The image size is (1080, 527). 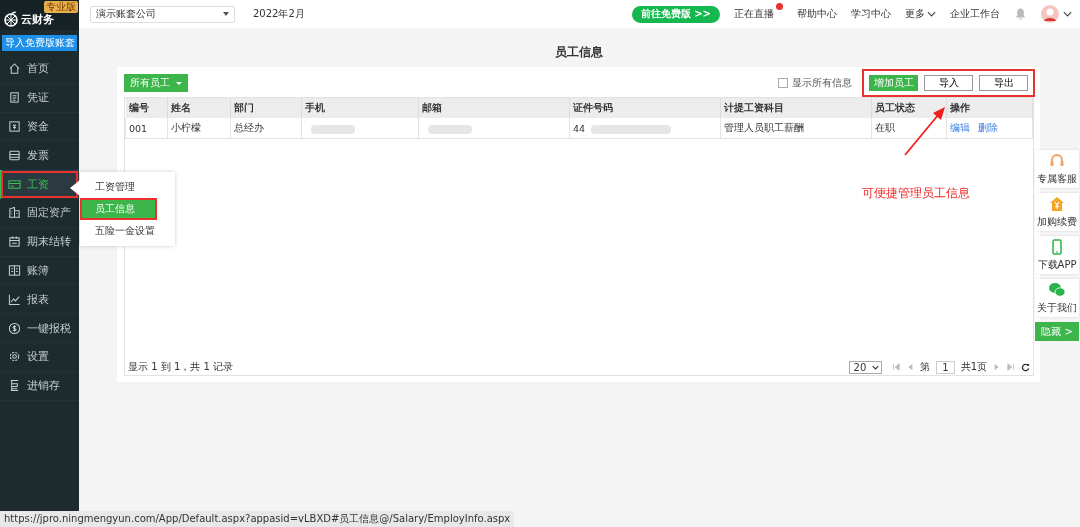 I want to click on top-link: 更多, so click(x=915, y=14).